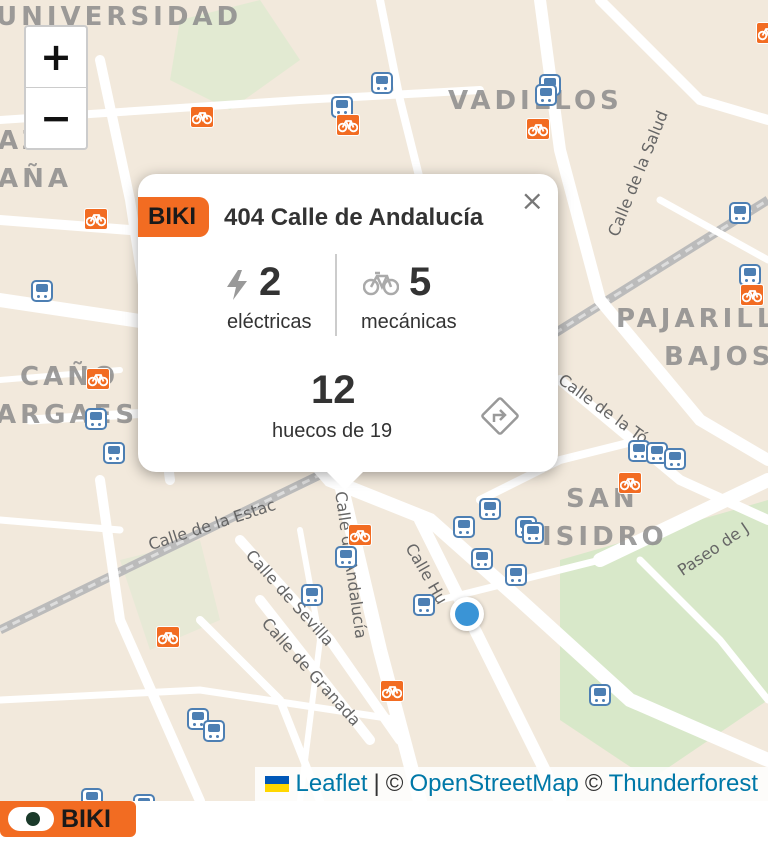 The width and height of the screenshot is (768, 854). I want to click on toggle-switch, so click(31, 819).